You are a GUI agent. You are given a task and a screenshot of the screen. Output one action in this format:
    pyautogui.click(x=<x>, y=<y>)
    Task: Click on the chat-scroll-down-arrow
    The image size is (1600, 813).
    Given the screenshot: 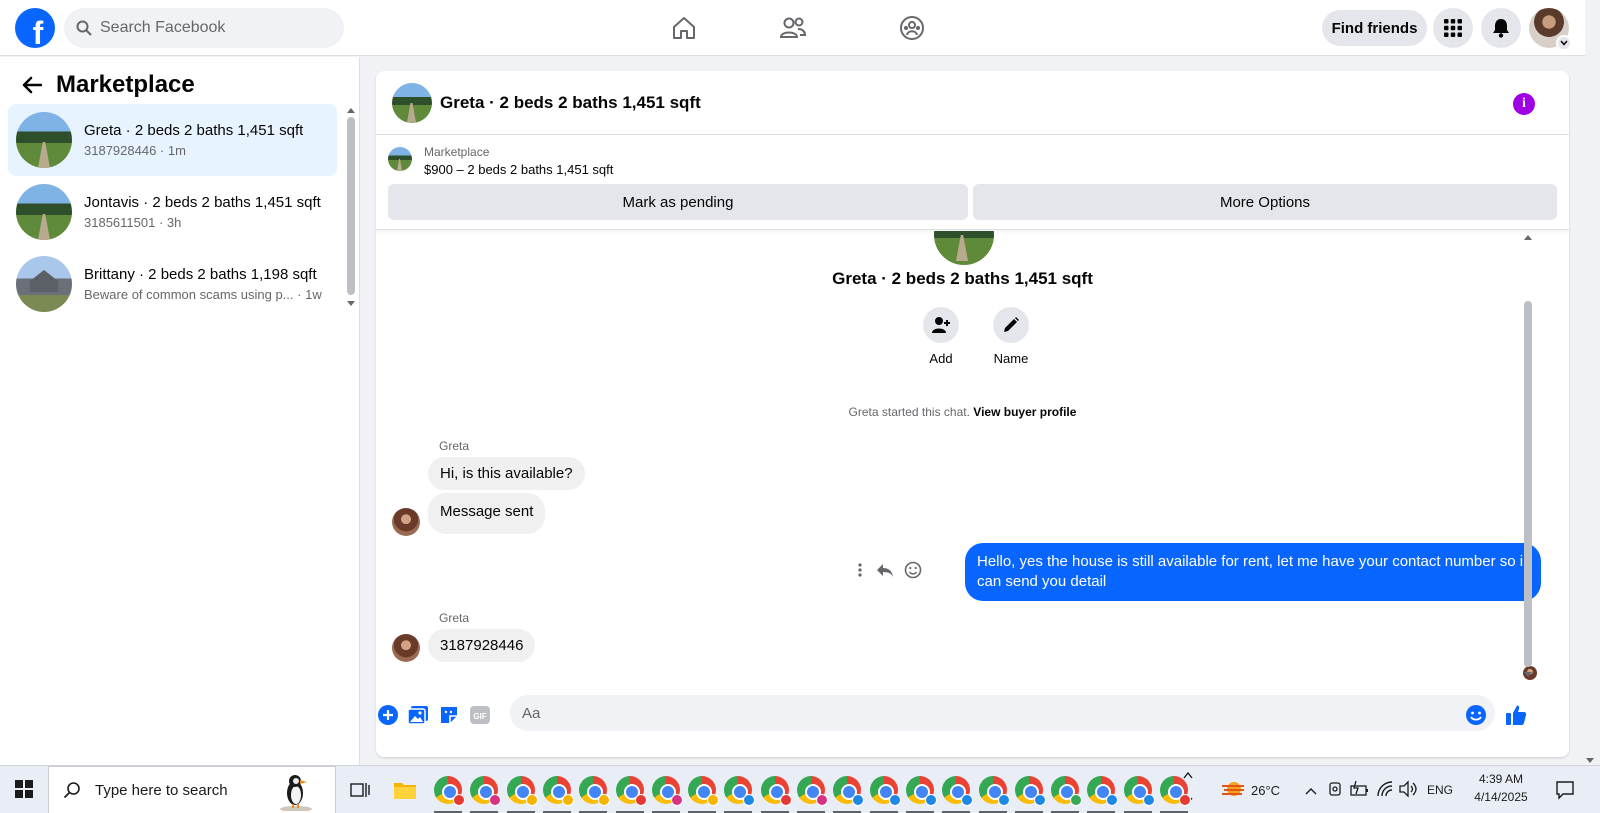 What is the action you would take?
    pyautogui.click(x=1528, y=674)
    